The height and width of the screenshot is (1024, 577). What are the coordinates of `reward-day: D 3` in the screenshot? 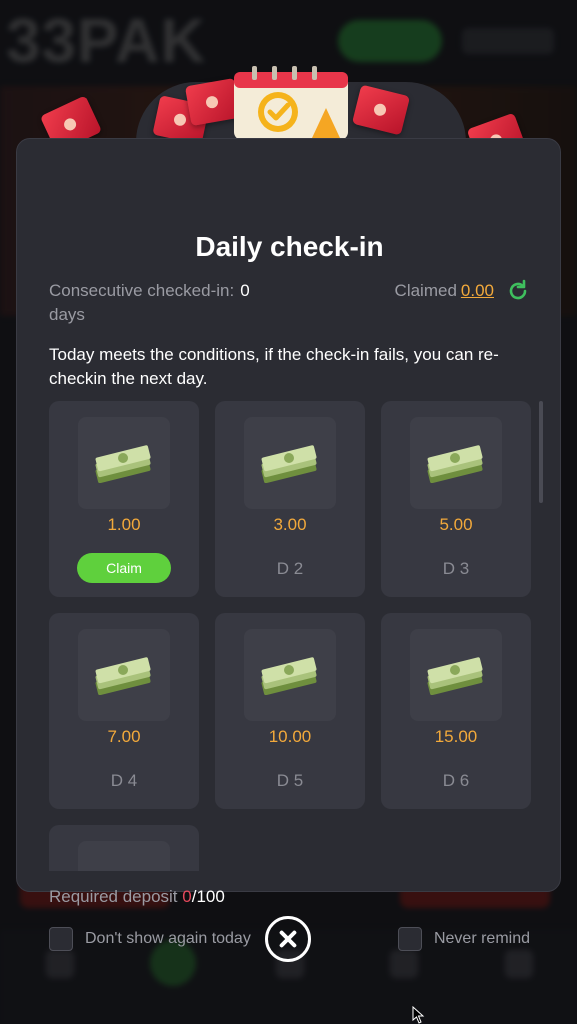 It's located at (456, 568).